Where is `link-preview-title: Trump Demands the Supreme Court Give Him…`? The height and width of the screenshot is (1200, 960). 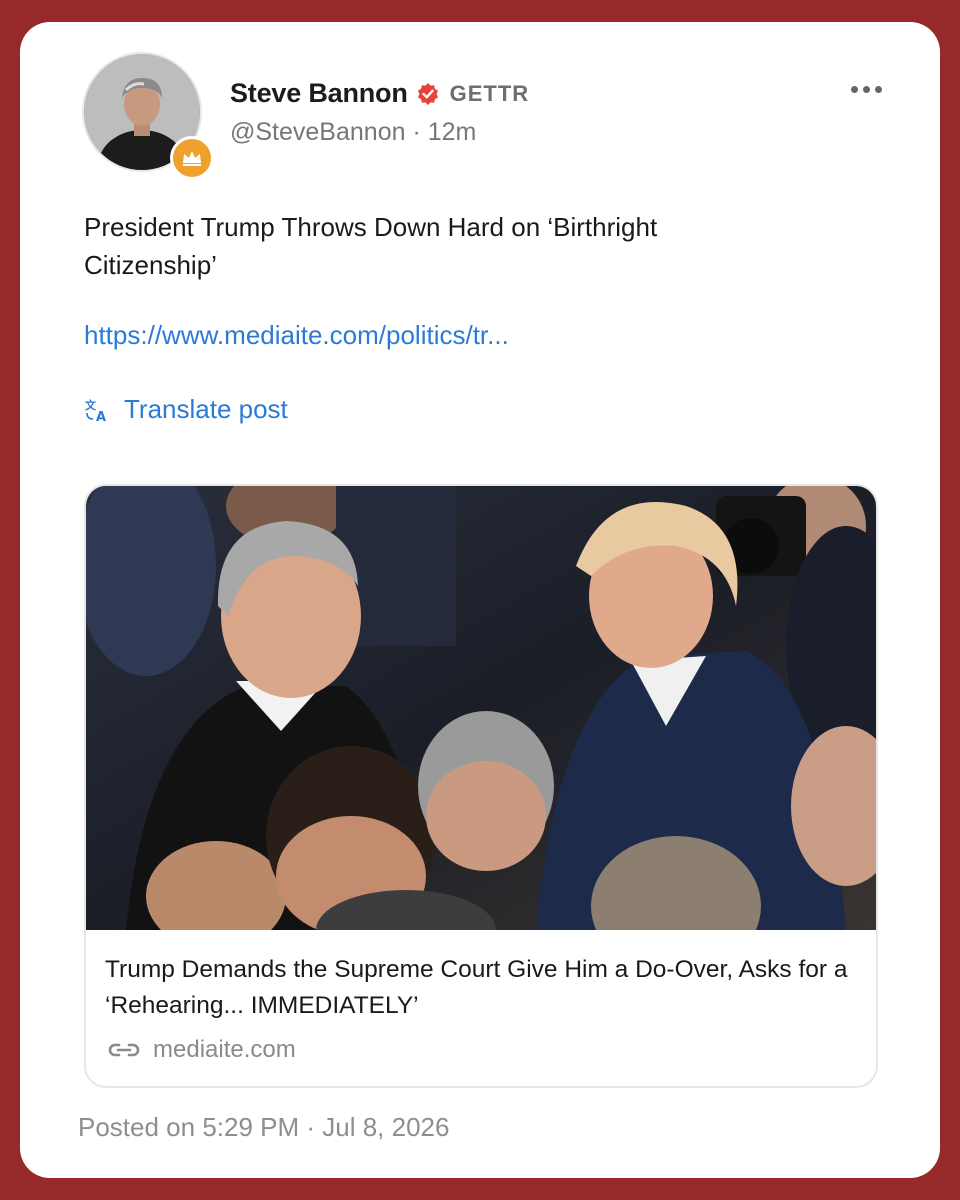 link-preview-title: Trump Demands the Supreme Court Give Him… is located at coordinates (476, 987).